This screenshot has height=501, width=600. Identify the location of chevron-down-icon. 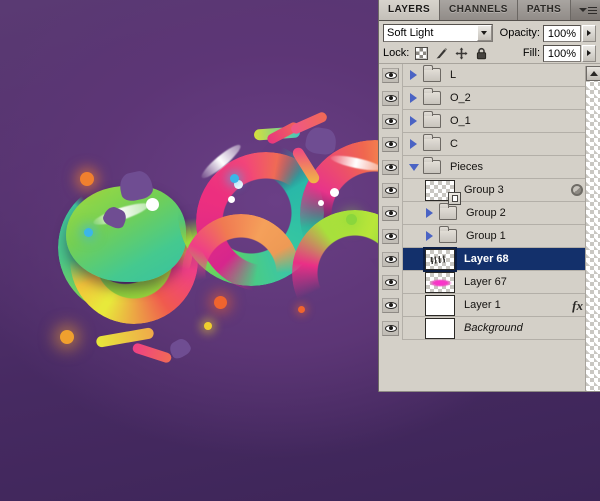
(484, 33).